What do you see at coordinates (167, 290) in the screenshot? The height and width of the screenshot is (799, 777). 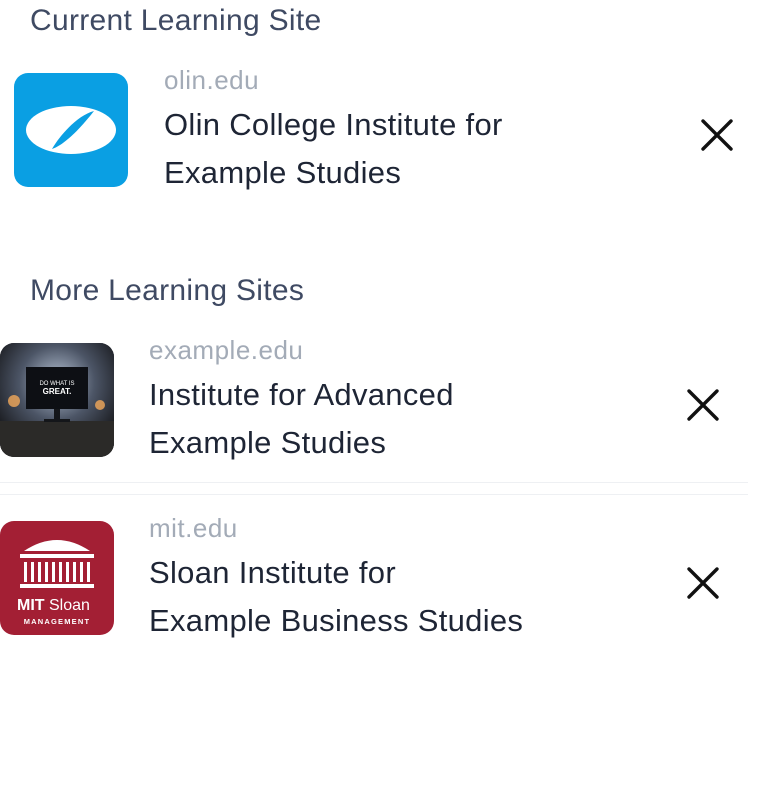 I see `more-sites-heading: More Learning Sites` at bounding box center [167, 290].